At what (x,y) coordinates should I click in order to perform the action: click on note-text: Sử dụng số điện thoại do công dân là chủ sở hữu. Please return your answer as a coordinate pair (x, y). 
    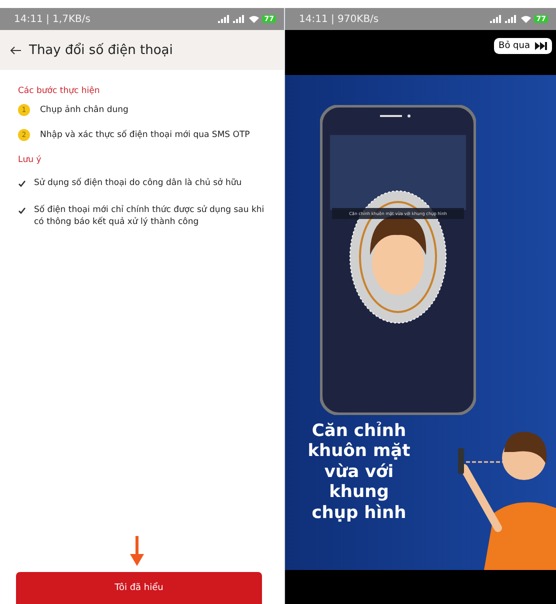
    Looking at the image, I should click on (138, 182).